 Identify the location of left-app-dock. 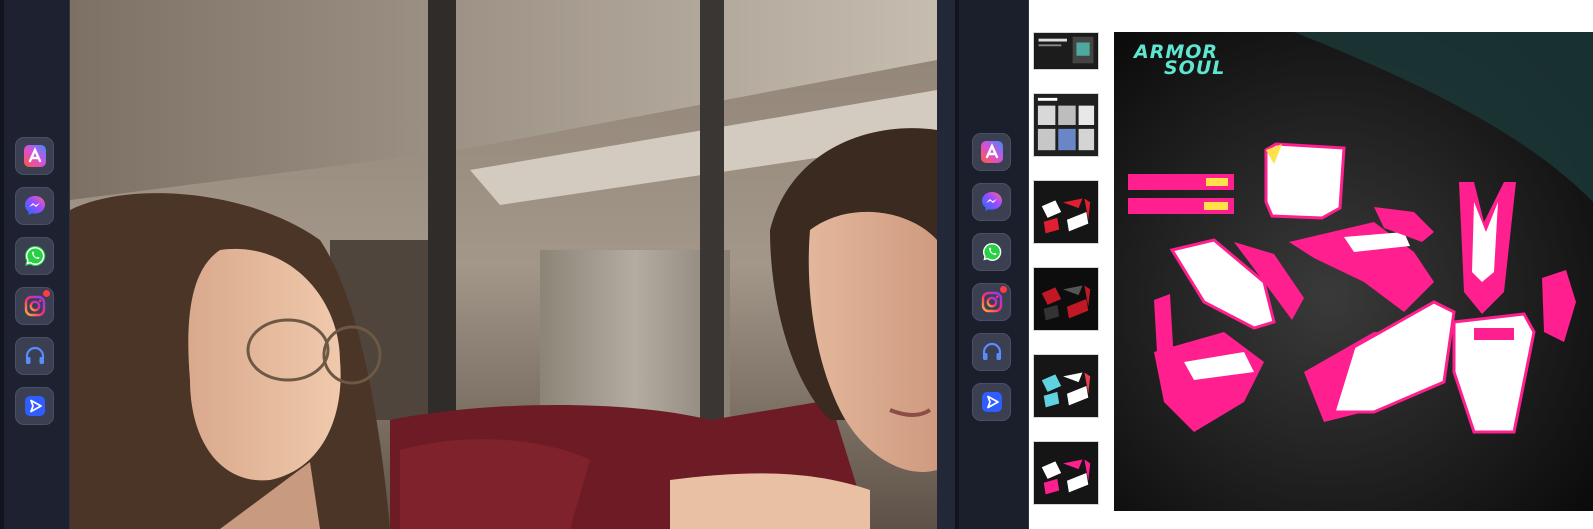
(35, 264).